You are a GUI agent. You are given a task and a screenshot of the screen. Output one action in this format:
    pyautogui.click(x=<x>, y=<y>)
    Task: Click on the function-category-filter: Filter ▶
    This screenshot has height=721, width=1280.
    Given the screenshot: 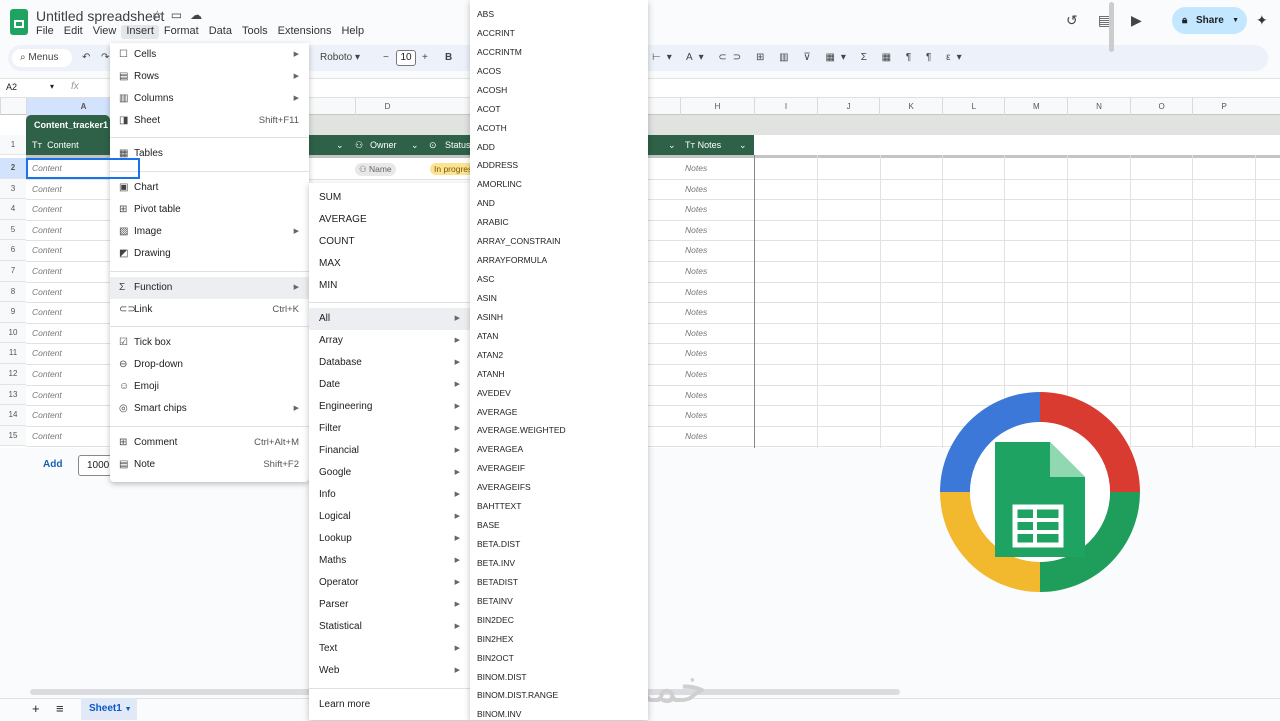 What is the action you would take?
    pyautogui.click(x=389, y=429)
    